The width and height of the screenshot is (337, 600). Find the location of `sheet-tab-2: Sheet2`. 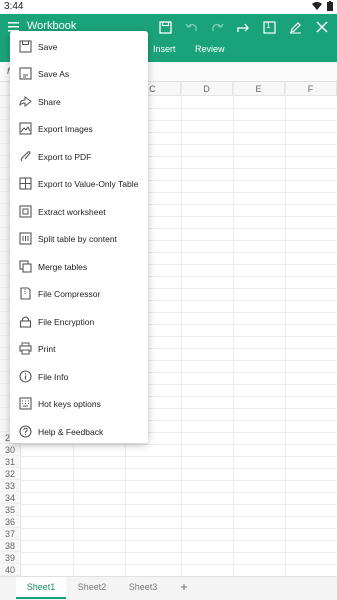

sheet-tab-2: Sheet2 is located at coordinates (92, 588).